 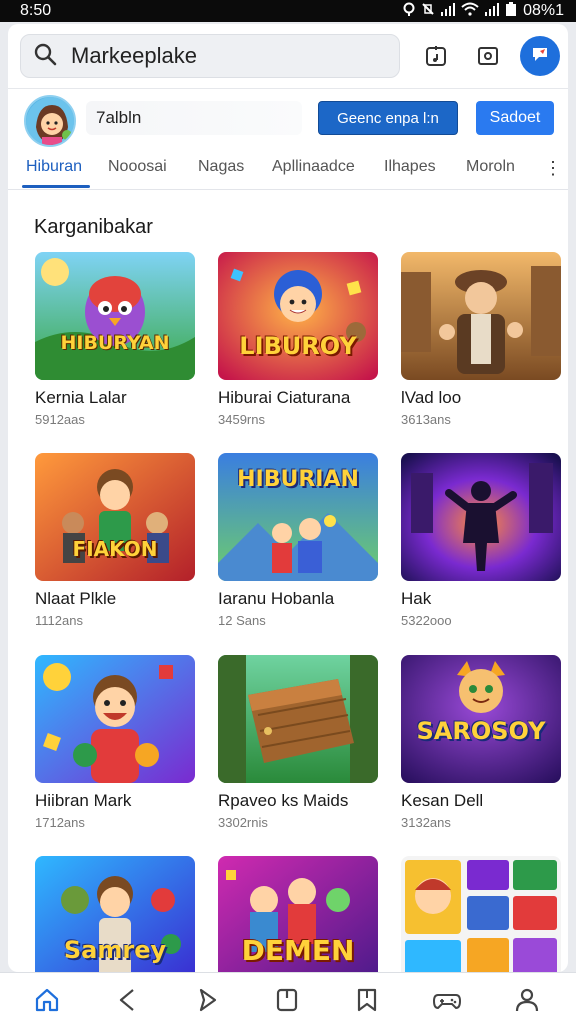 I want to click on thumbnail-art-text: Samrey, so click(x=115, y=950).